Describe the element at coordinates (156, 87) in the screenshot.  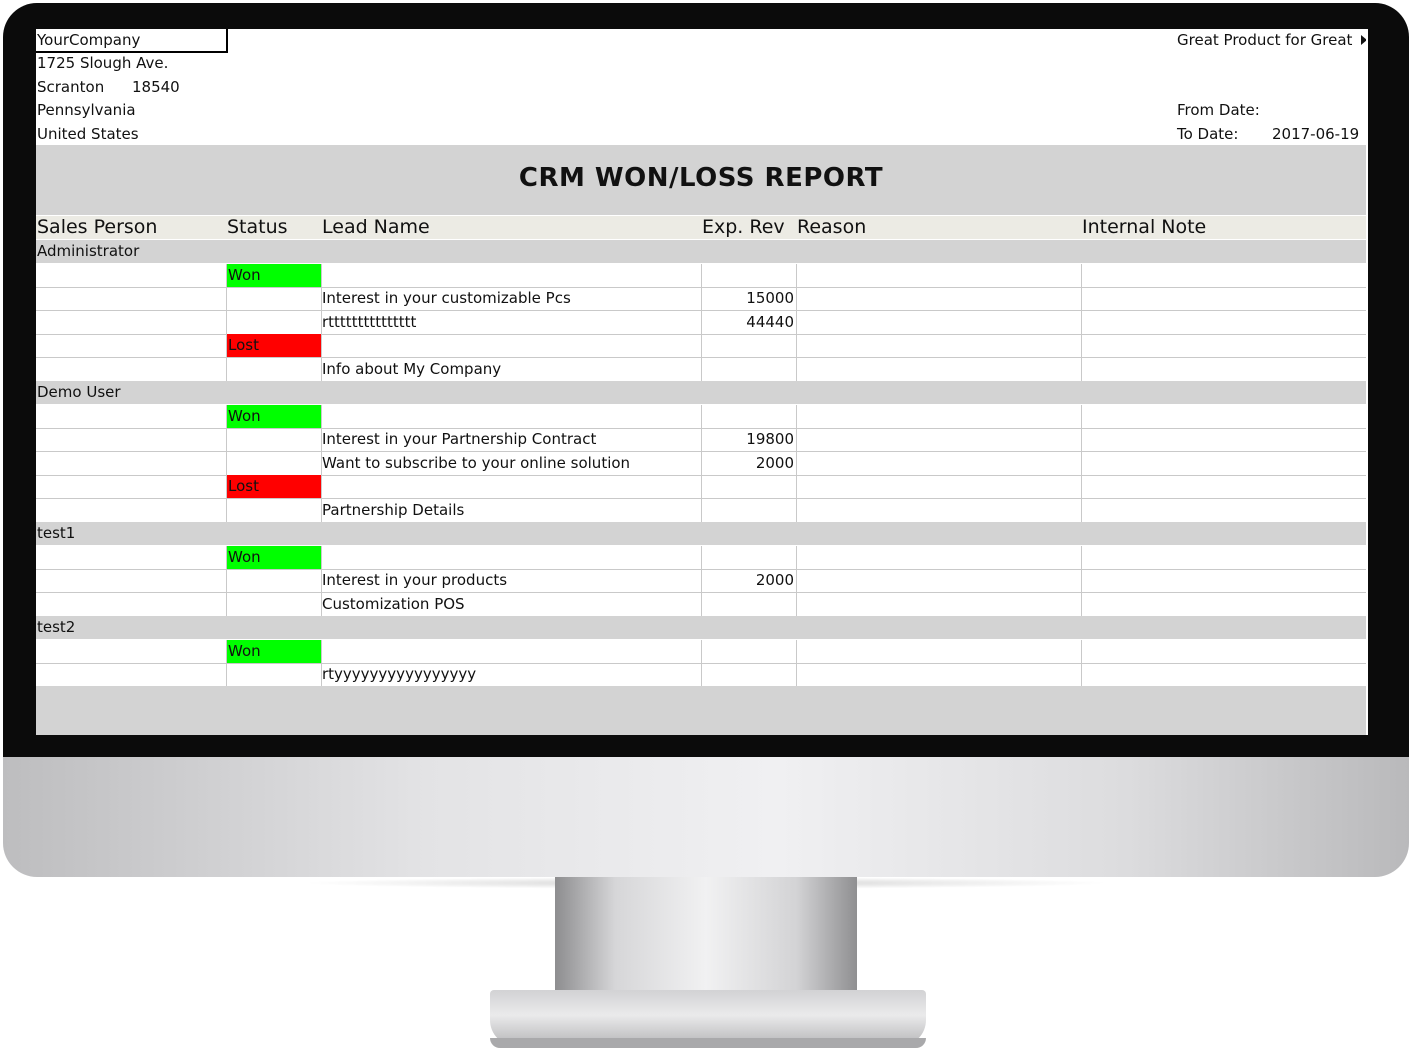
I see `company-zip: 18540` at that location.